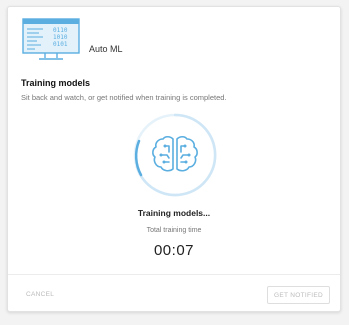 The width and height of the screenshot is (349, 325). Describe the element at coordinates (174, 250) in the screenshot. I see `training-timer: 00:07` at that location.